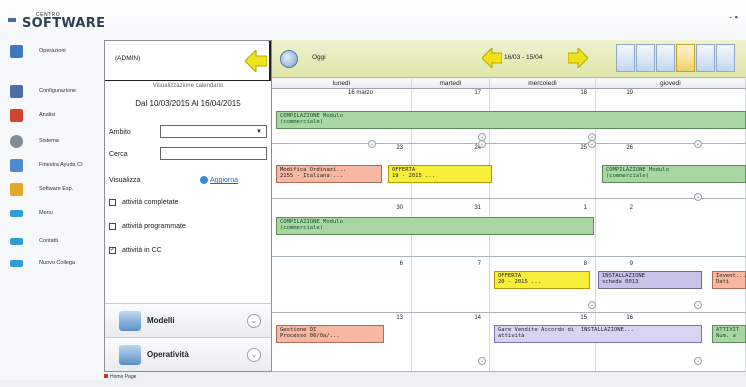 This screenshot has height=387, width=746. Describe the element at coordinates (451, 284) in the screenshot. I see `day-cell: 7` at that location.